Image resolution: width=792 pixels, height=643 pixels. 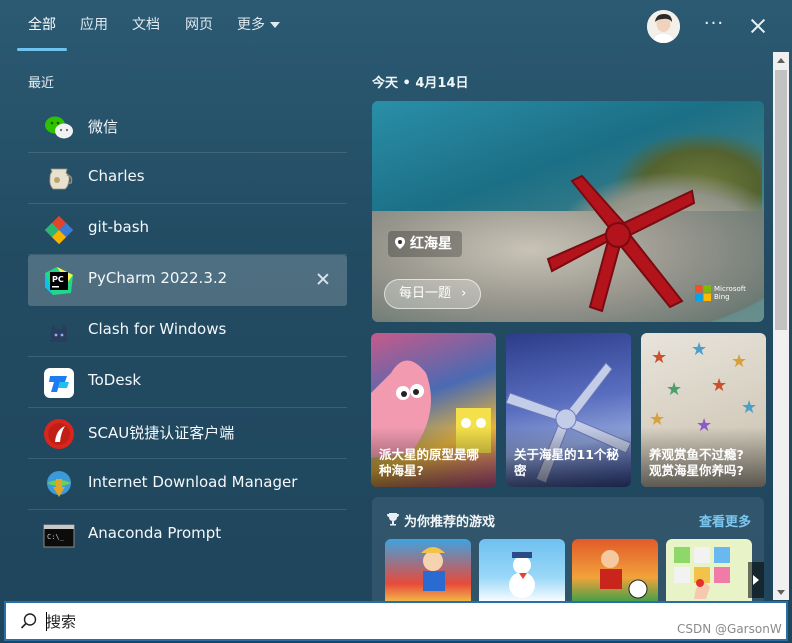 I want to click on list-item-clash: Clash for Windows, so click(x=187, y=331).